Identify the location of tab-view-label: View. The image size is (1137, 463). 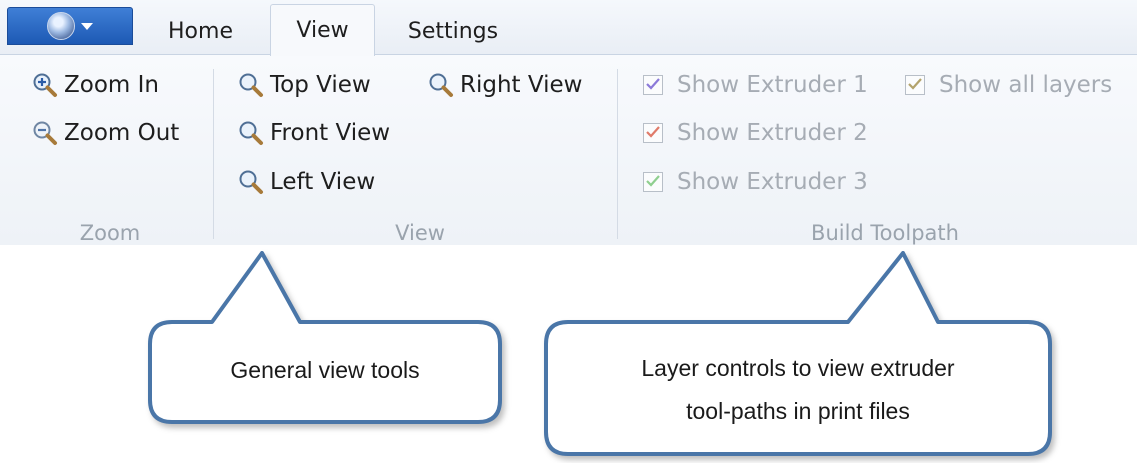
(322, 30).